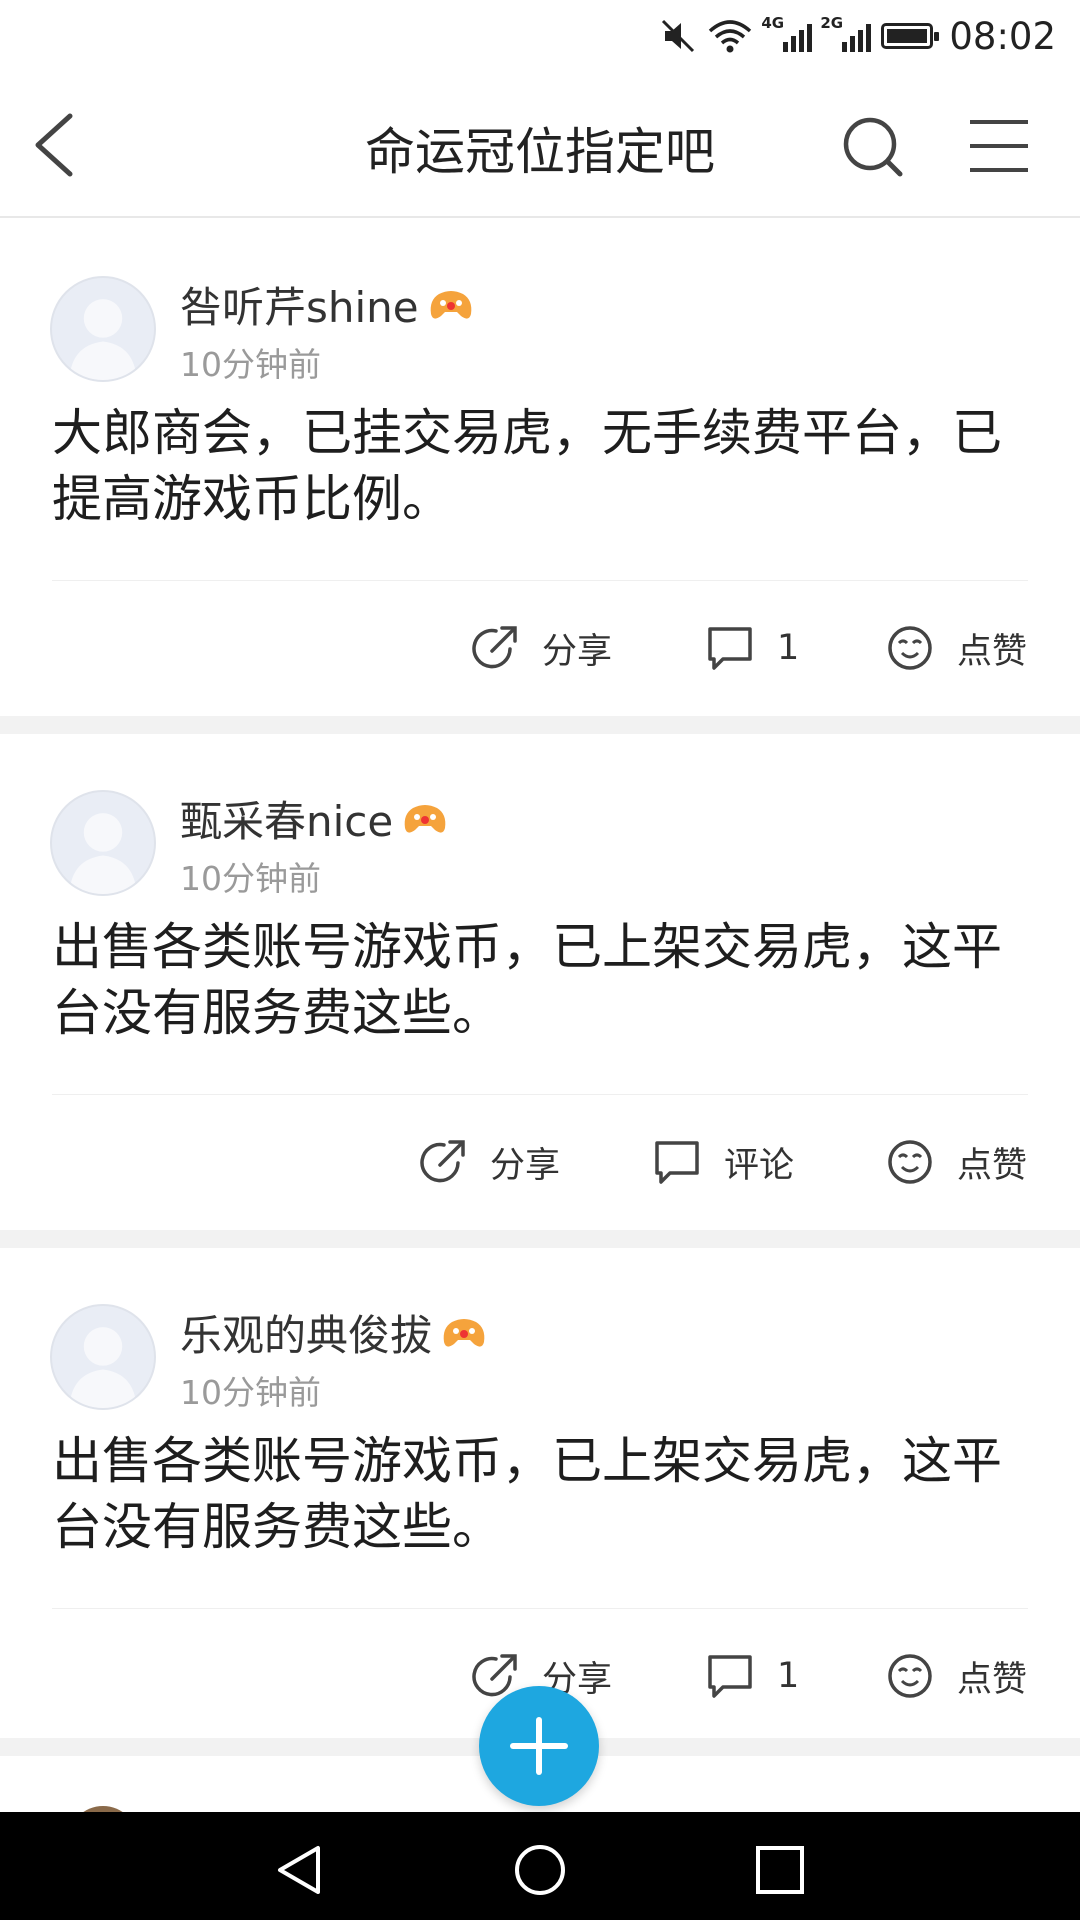 Image resolution: width=1080 pixels, height=1920 pixels. Describe the element at coordinates (780, 1870) in the screenshot. I see `nav-recent-apps-icon` at that location.